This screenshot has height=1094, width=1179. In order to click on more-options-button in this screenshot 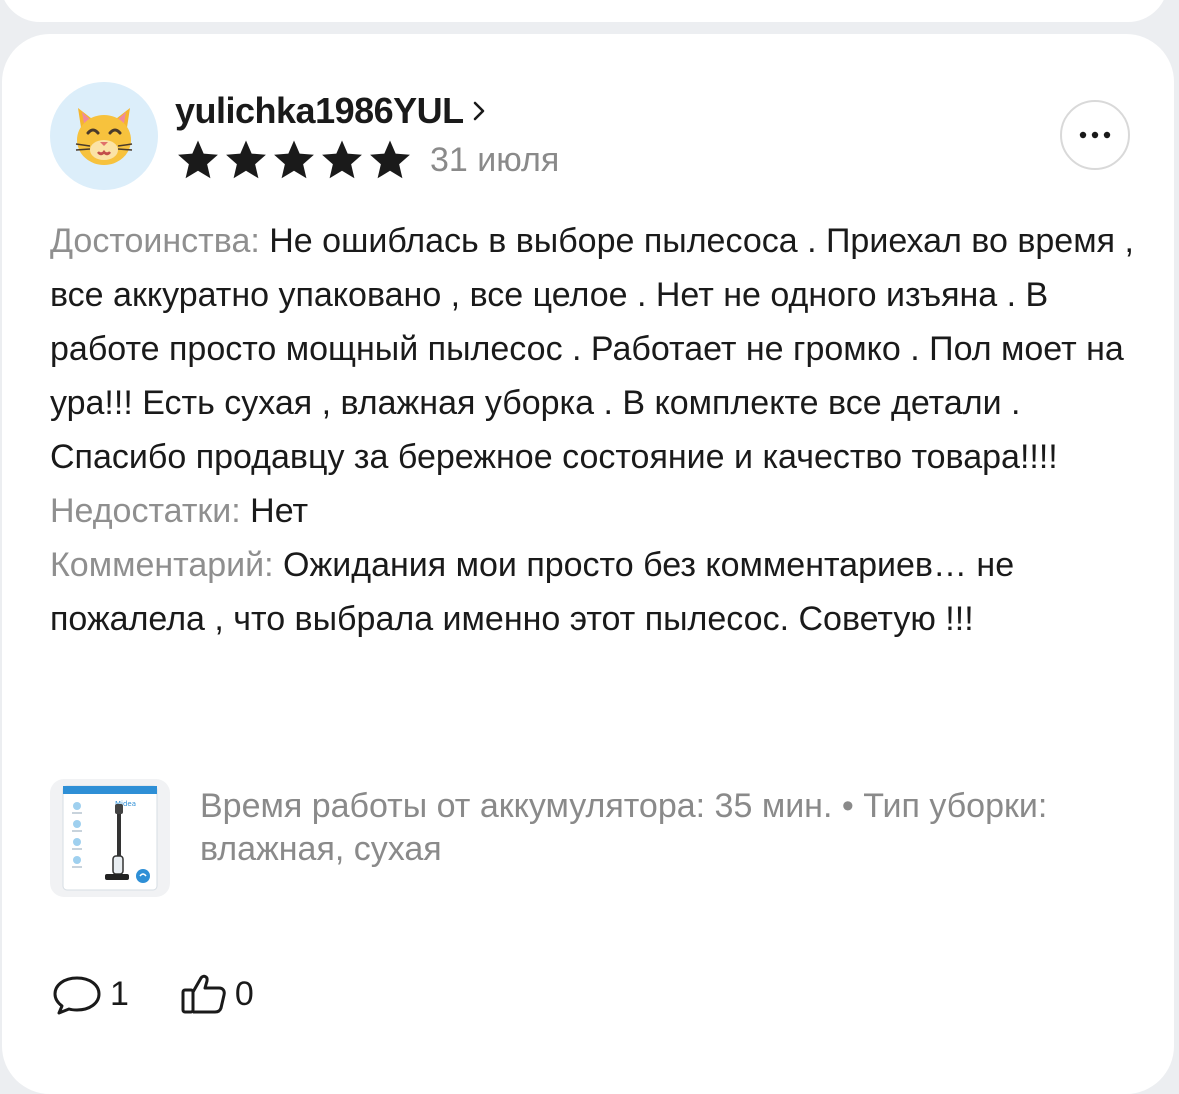, I will do `click(1095, 135)`.